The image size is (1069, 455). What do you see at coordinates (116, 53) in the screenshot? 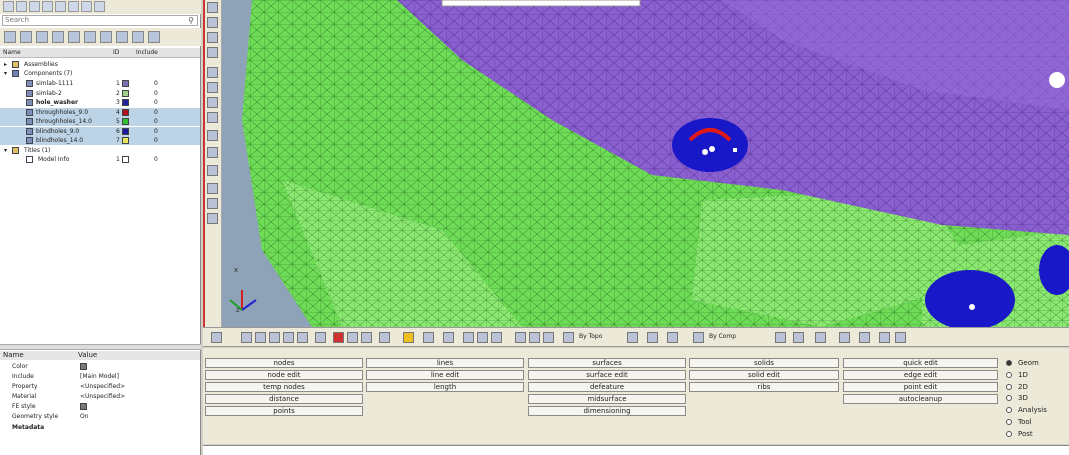
I see `id-column-header: ID` at bounding box center [116, 53].